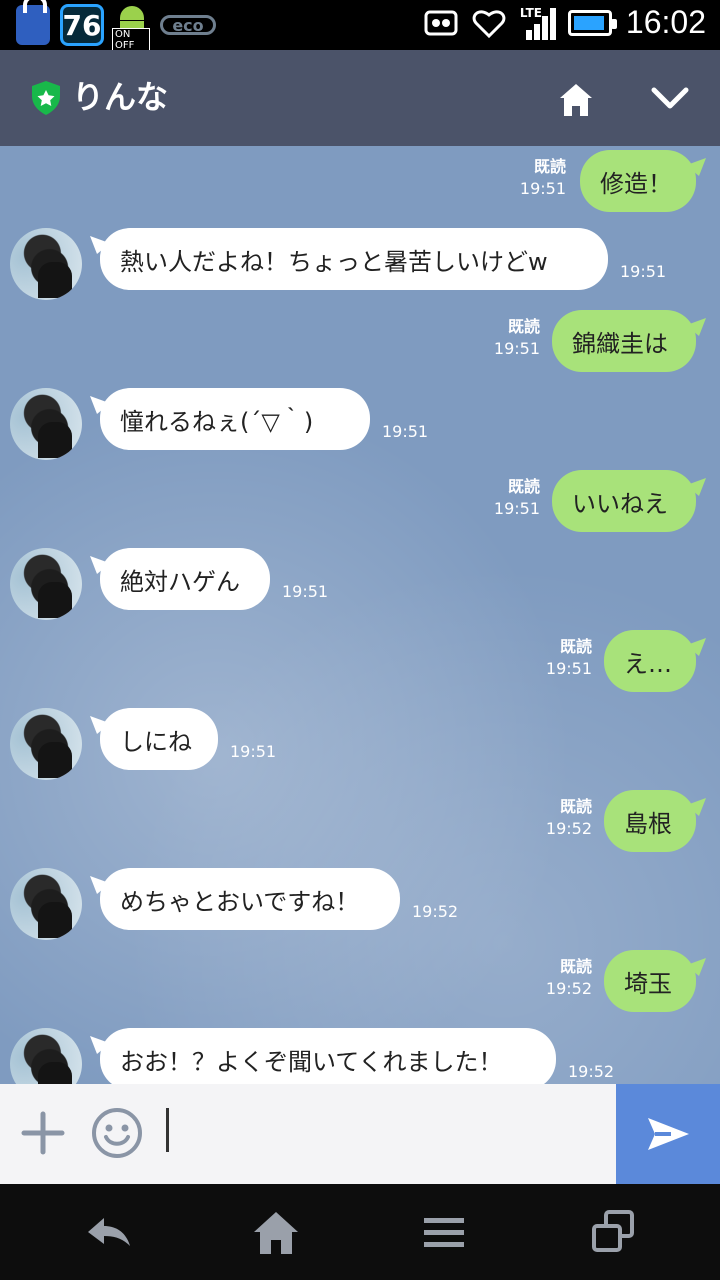 The image size is (720, 1280). Describe the element at coordinates (360, 1232) in the screenshot. I see `system-nav-bar` at that location.